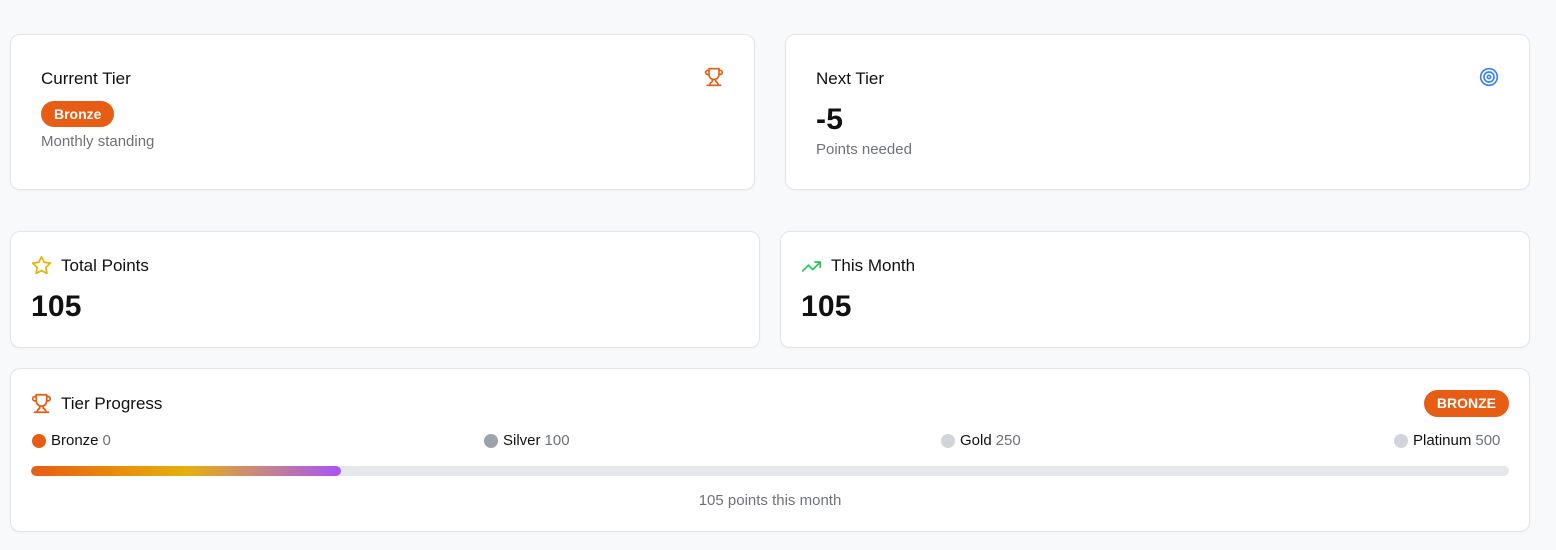 The image size is (1556, 550). What do you see at coordinates (826, 306) in the screenshot?
I see `this-month-value: 105` at bounding box center [826, 306].